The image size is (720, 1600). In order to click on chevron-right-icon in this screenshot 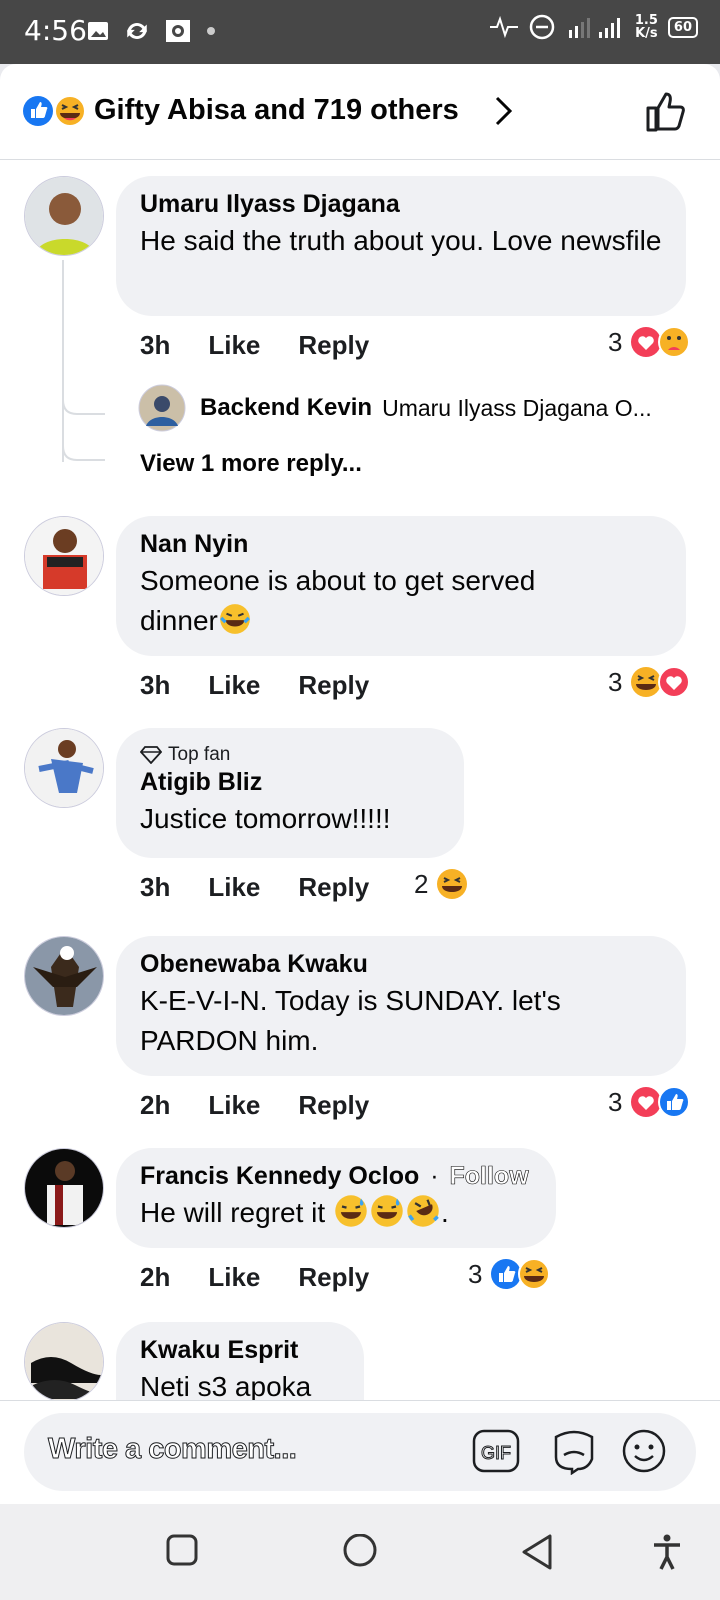, I will do `click(504, 111)`.